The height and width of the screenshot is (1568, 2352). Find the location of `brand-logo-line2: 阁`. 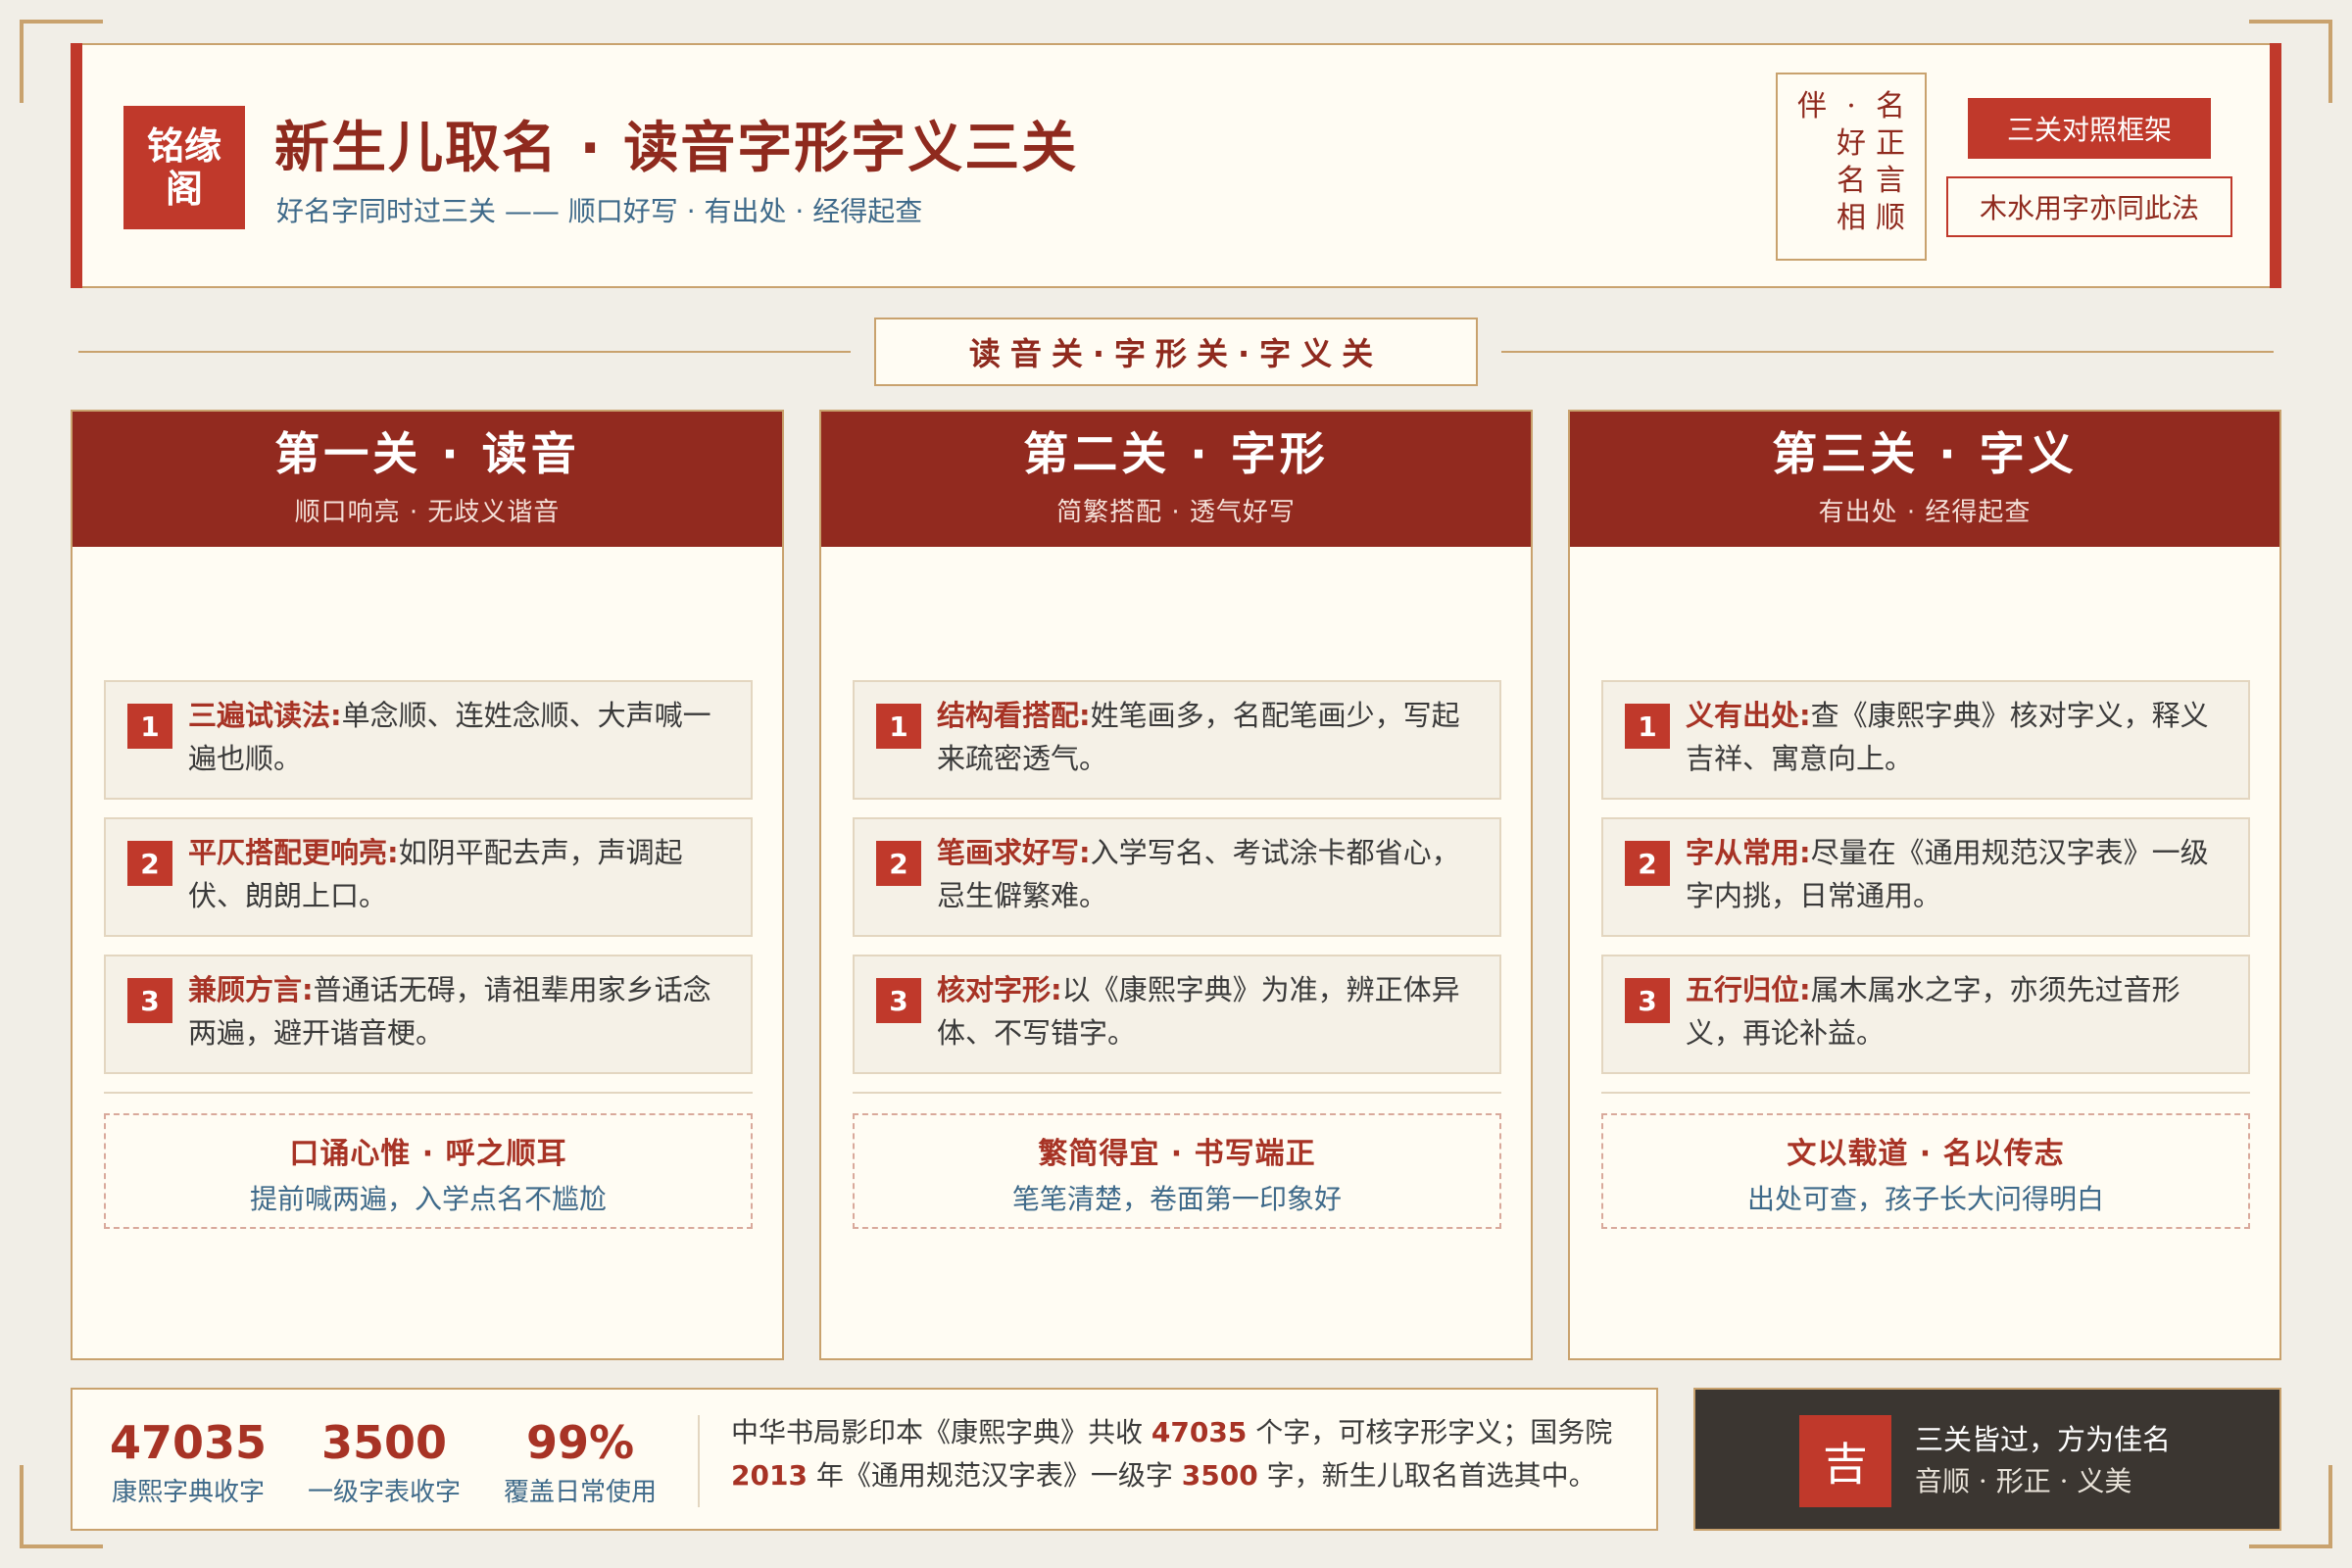

brand-logo-line2: 阁 is located at coordinates (184, 189).